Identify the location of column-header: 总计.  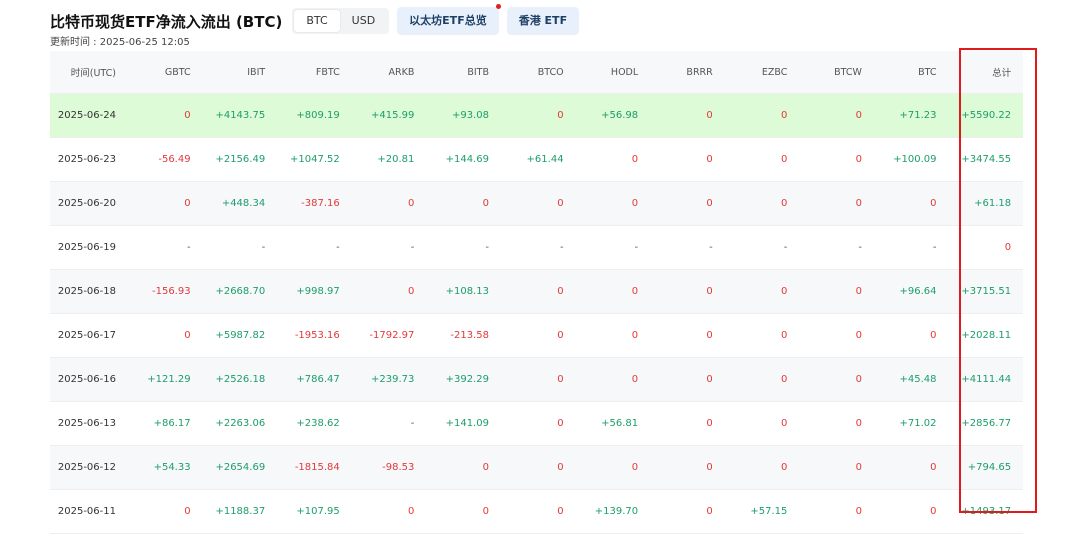
(1002, 73).